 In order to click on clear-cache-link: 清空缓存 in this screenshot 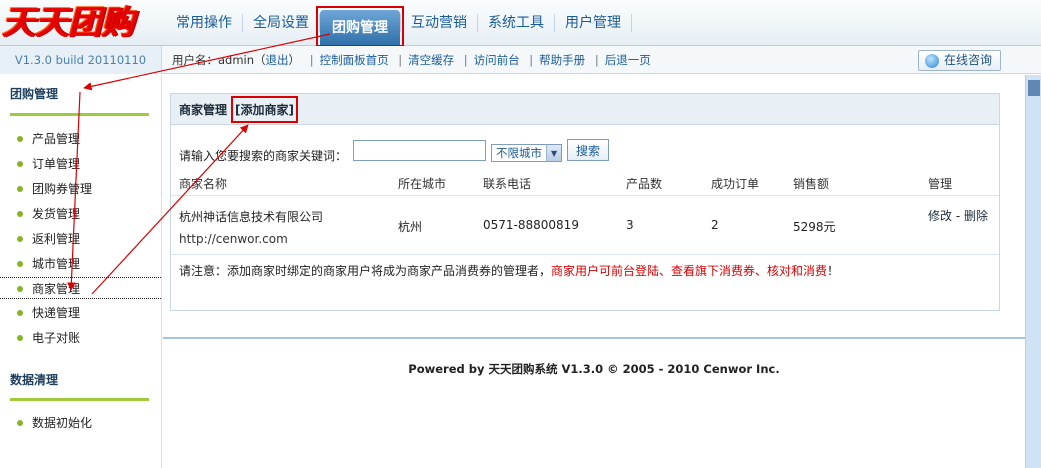, I will do `click(431, 60)`.